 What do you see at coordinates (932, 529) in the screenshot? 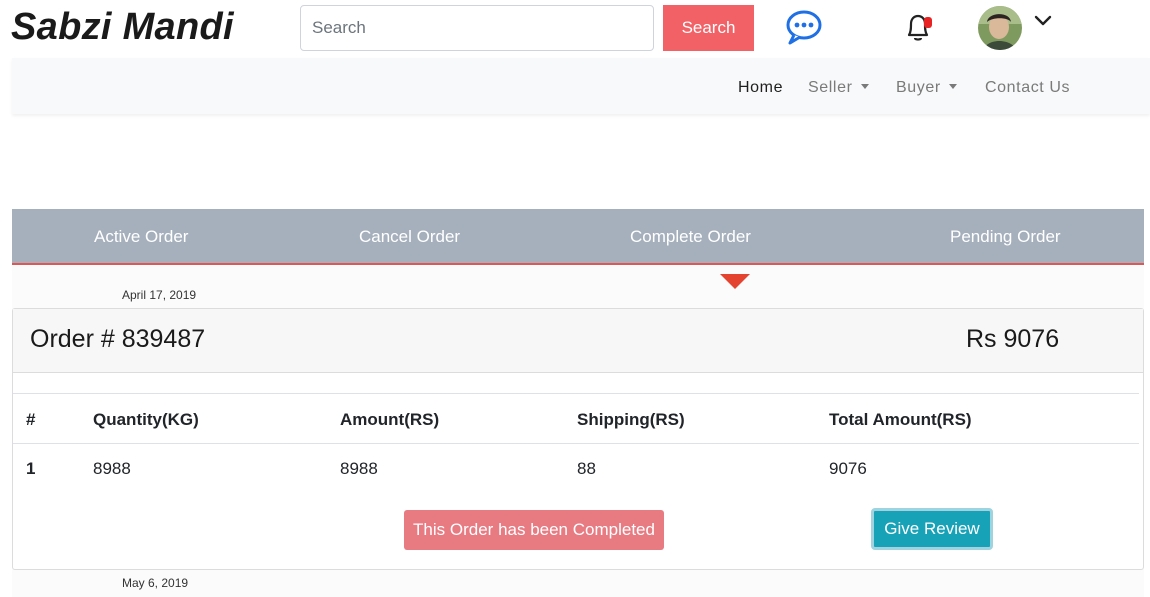
I see `give-review-button: Give Review` at bounding box center [932, 529].